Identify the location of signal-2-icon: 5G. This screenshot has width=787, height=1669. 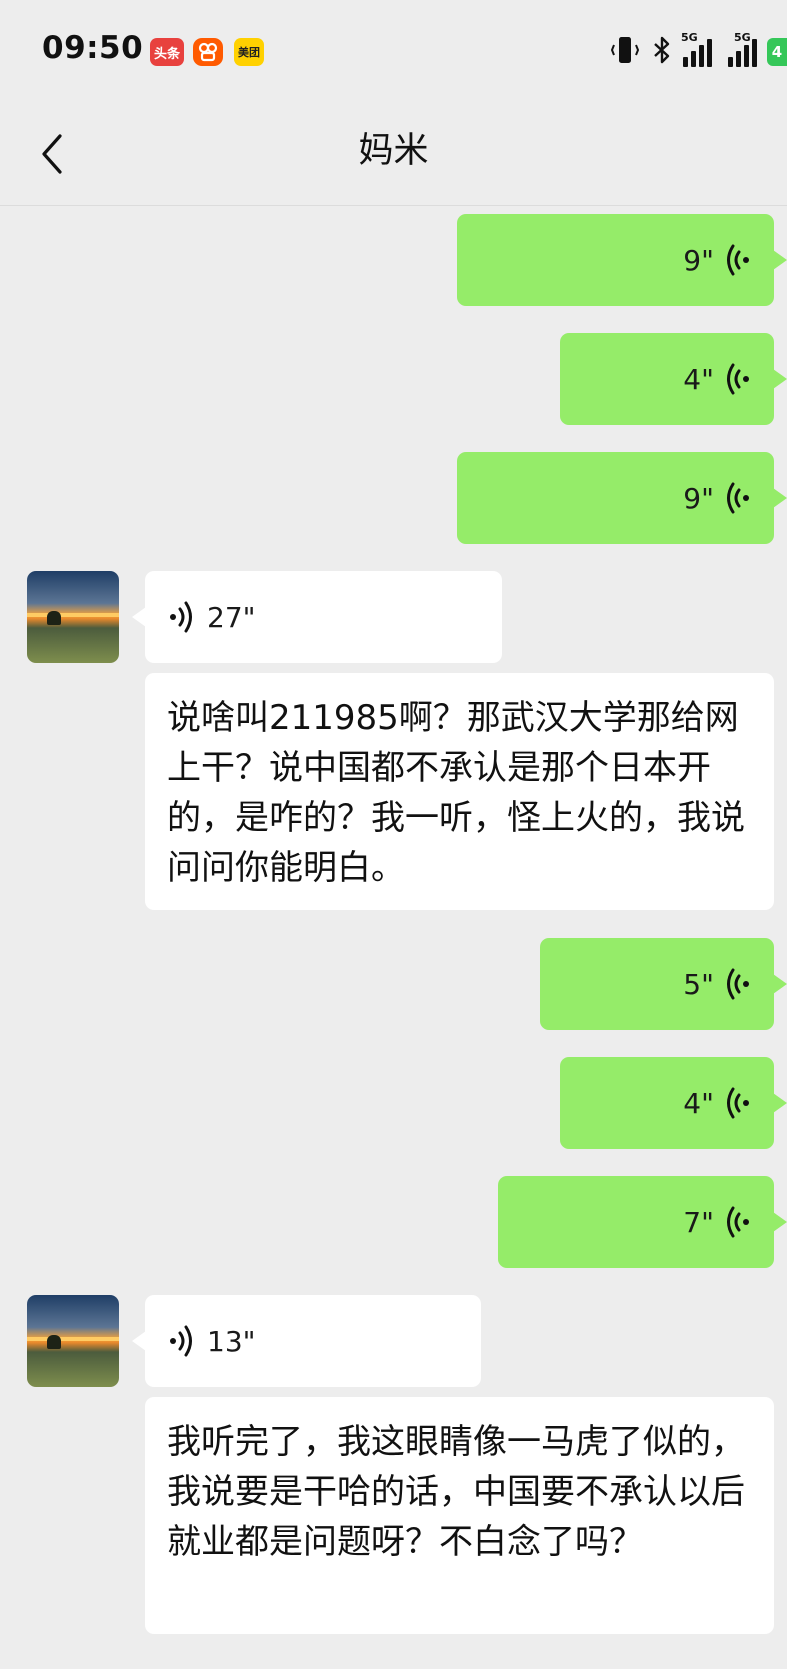
(742, 49).